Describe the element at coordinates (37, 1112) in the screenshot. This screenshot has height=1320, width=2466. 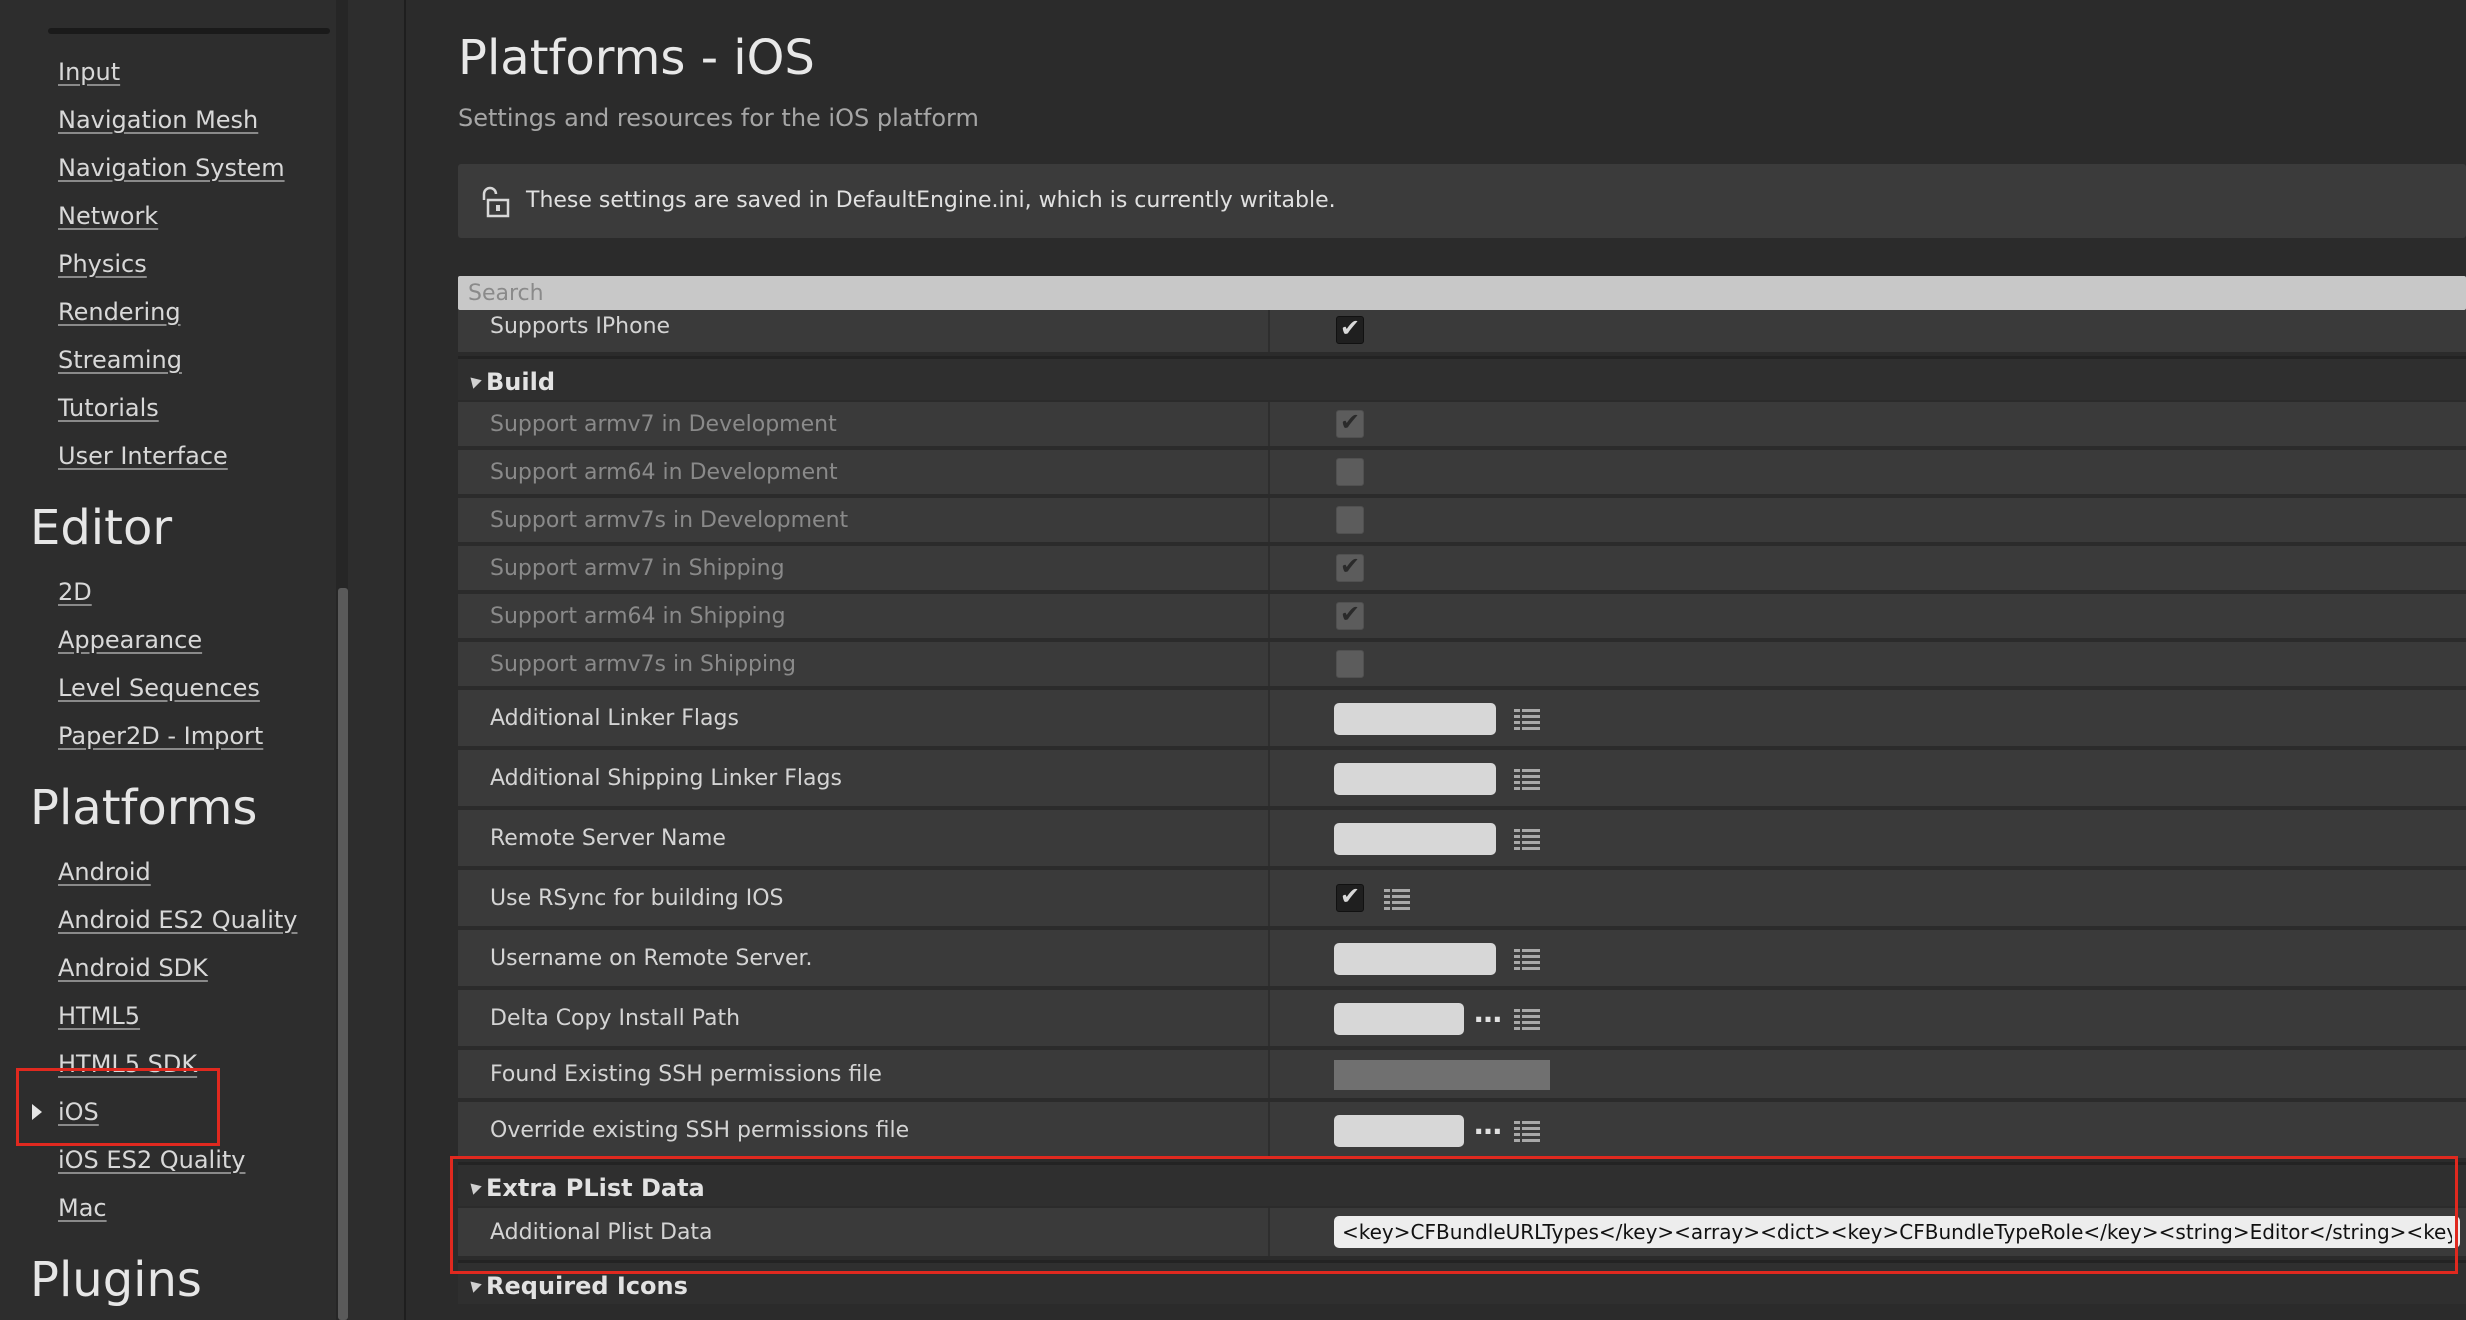
I see `selected-arrow-icon` at that location.